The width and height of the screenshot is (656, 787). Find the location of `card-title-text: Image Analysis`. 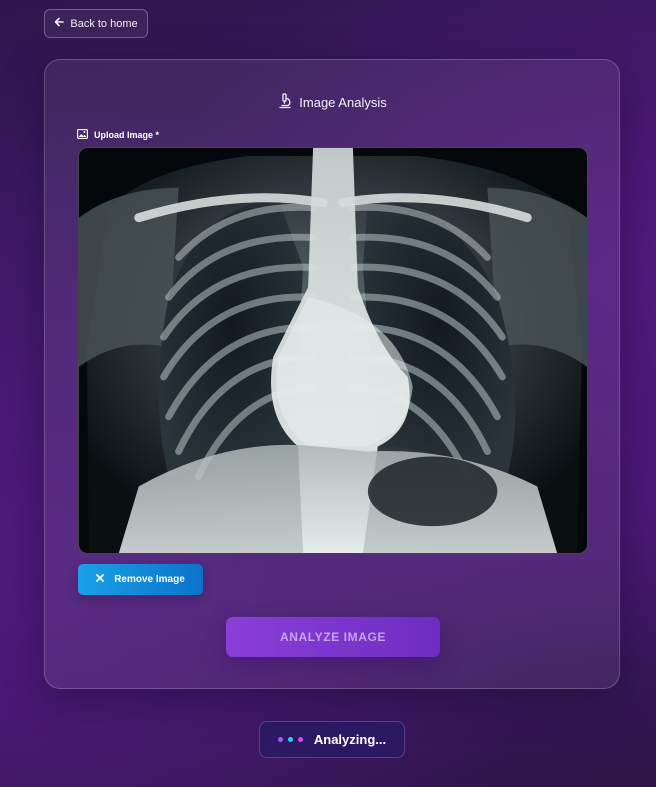

card-title-text: Image Analysis is located at coordinates (343, 102).